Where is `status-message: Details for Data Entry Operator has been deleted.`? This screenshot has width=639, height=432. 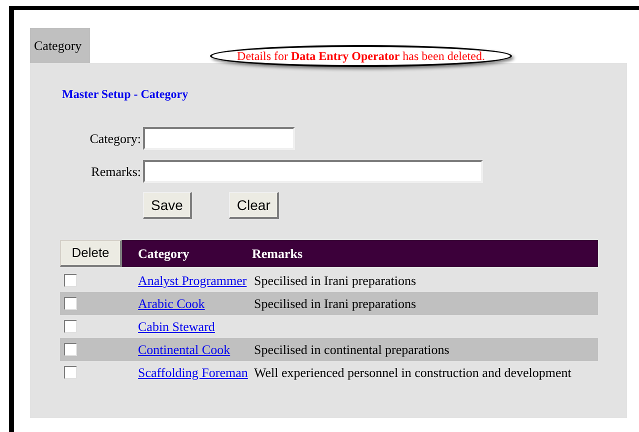 status-message: Details for Data Entry Operator has been deleted. is located at coordinates (361, 56).